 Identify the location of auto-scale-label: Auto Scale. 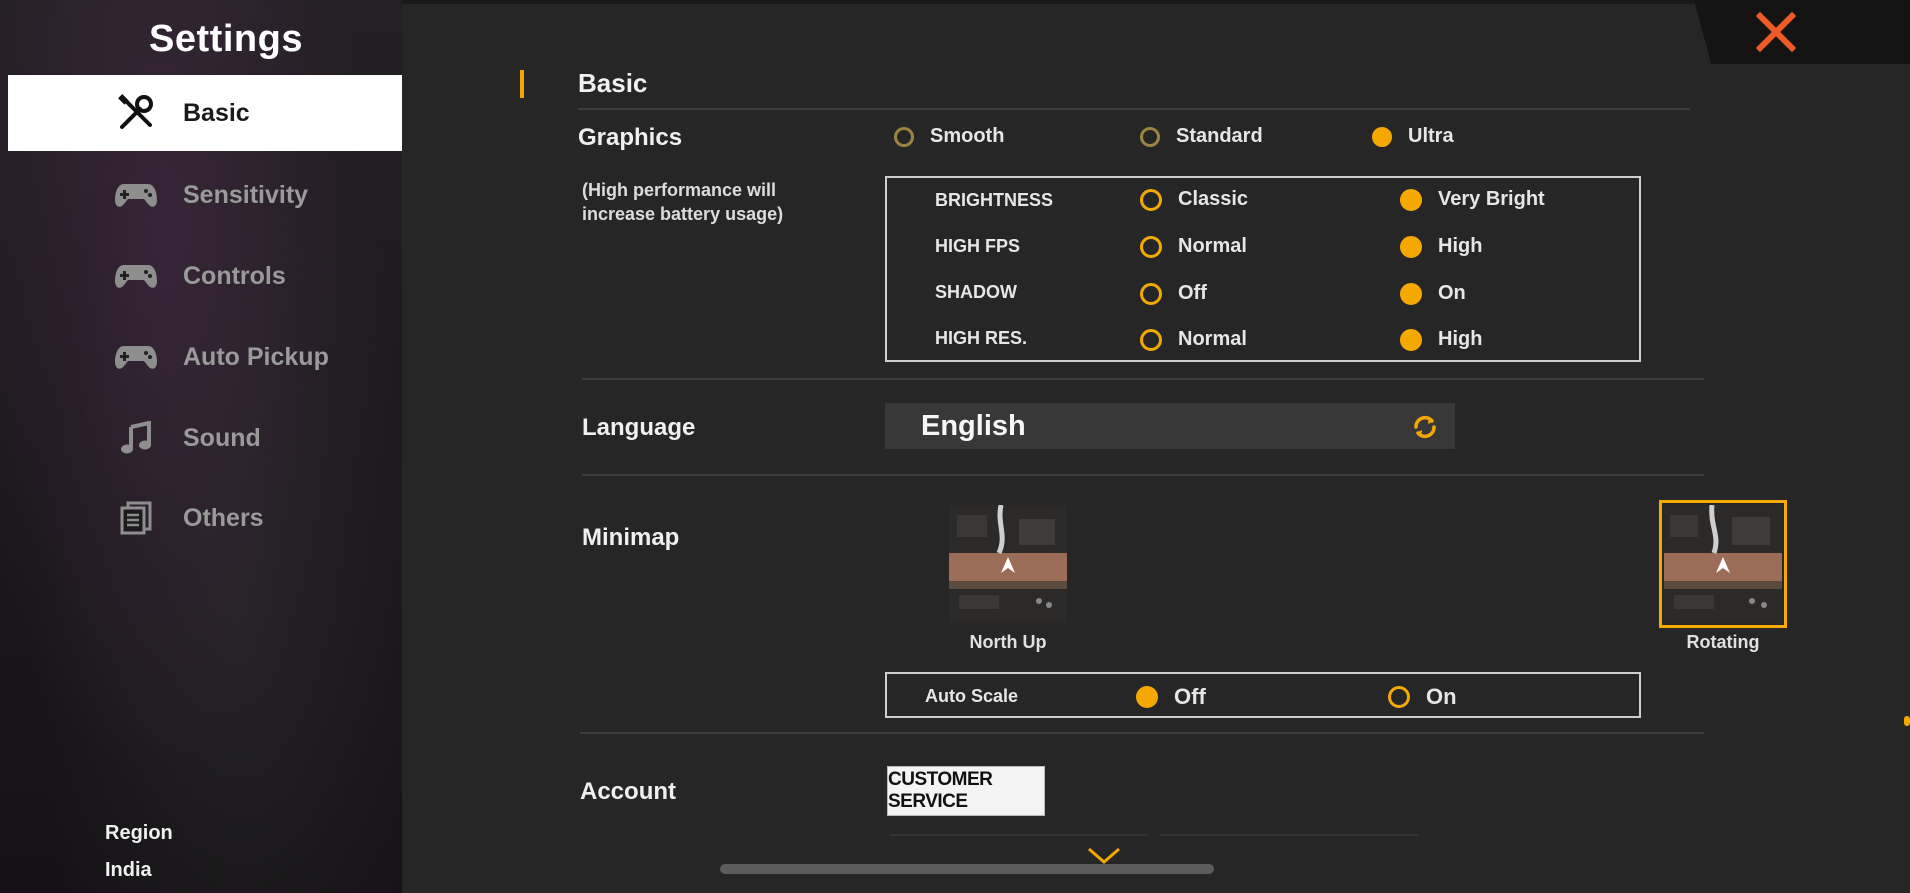
(972, 696).